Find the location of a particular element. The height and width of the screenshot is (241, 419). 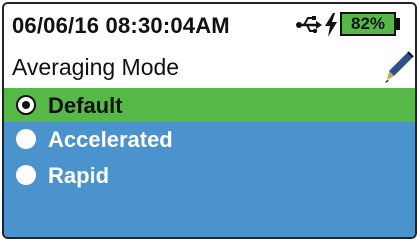

option-rapid: Rapid is located at coordinates (209, 175).